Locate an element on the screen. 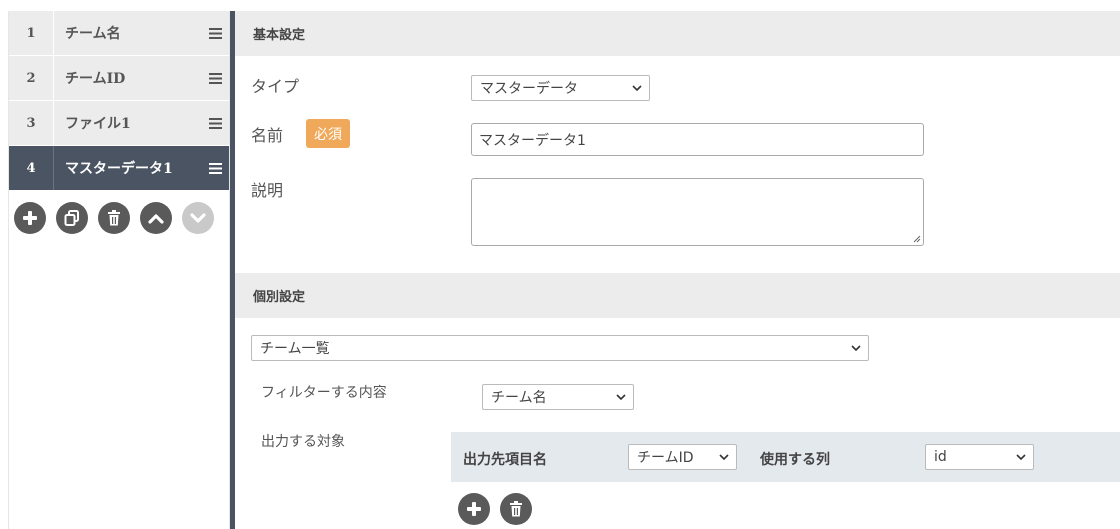  step-number: 4 is located at coordinates (31, 168).